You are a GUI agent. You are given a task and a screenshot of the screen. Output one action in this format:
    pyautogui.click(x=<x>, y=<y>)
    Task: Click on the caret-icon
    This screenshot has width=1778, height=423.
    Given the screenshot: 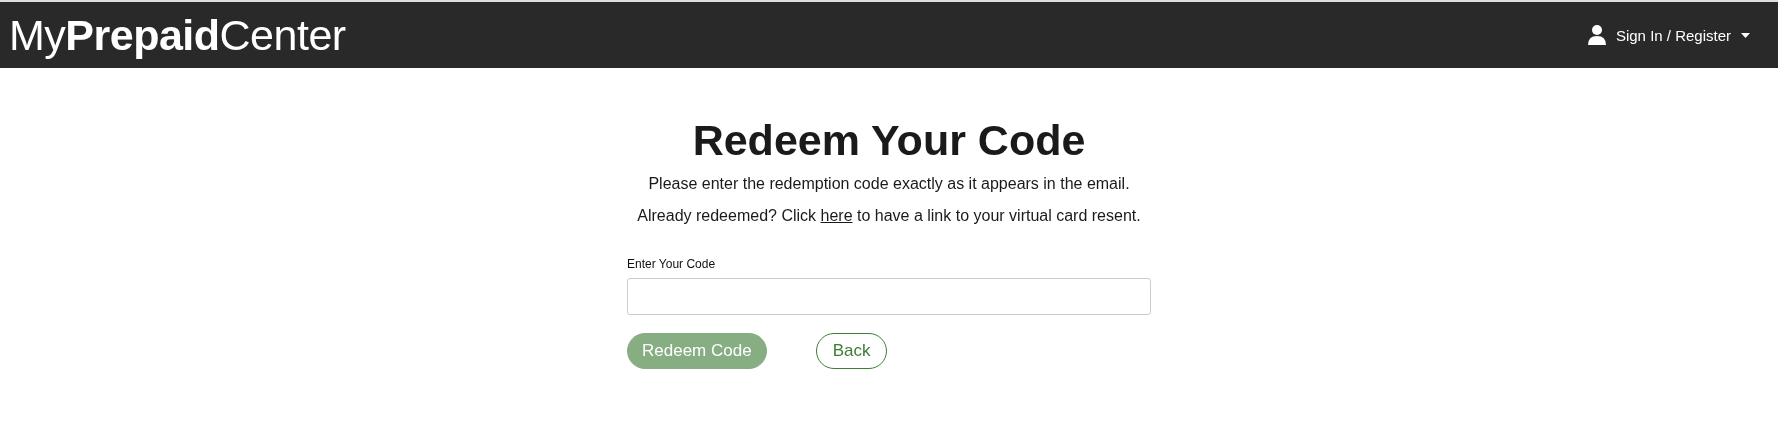 What is the action you would take?
    pyautogui.click(x=1745, y=35)
    